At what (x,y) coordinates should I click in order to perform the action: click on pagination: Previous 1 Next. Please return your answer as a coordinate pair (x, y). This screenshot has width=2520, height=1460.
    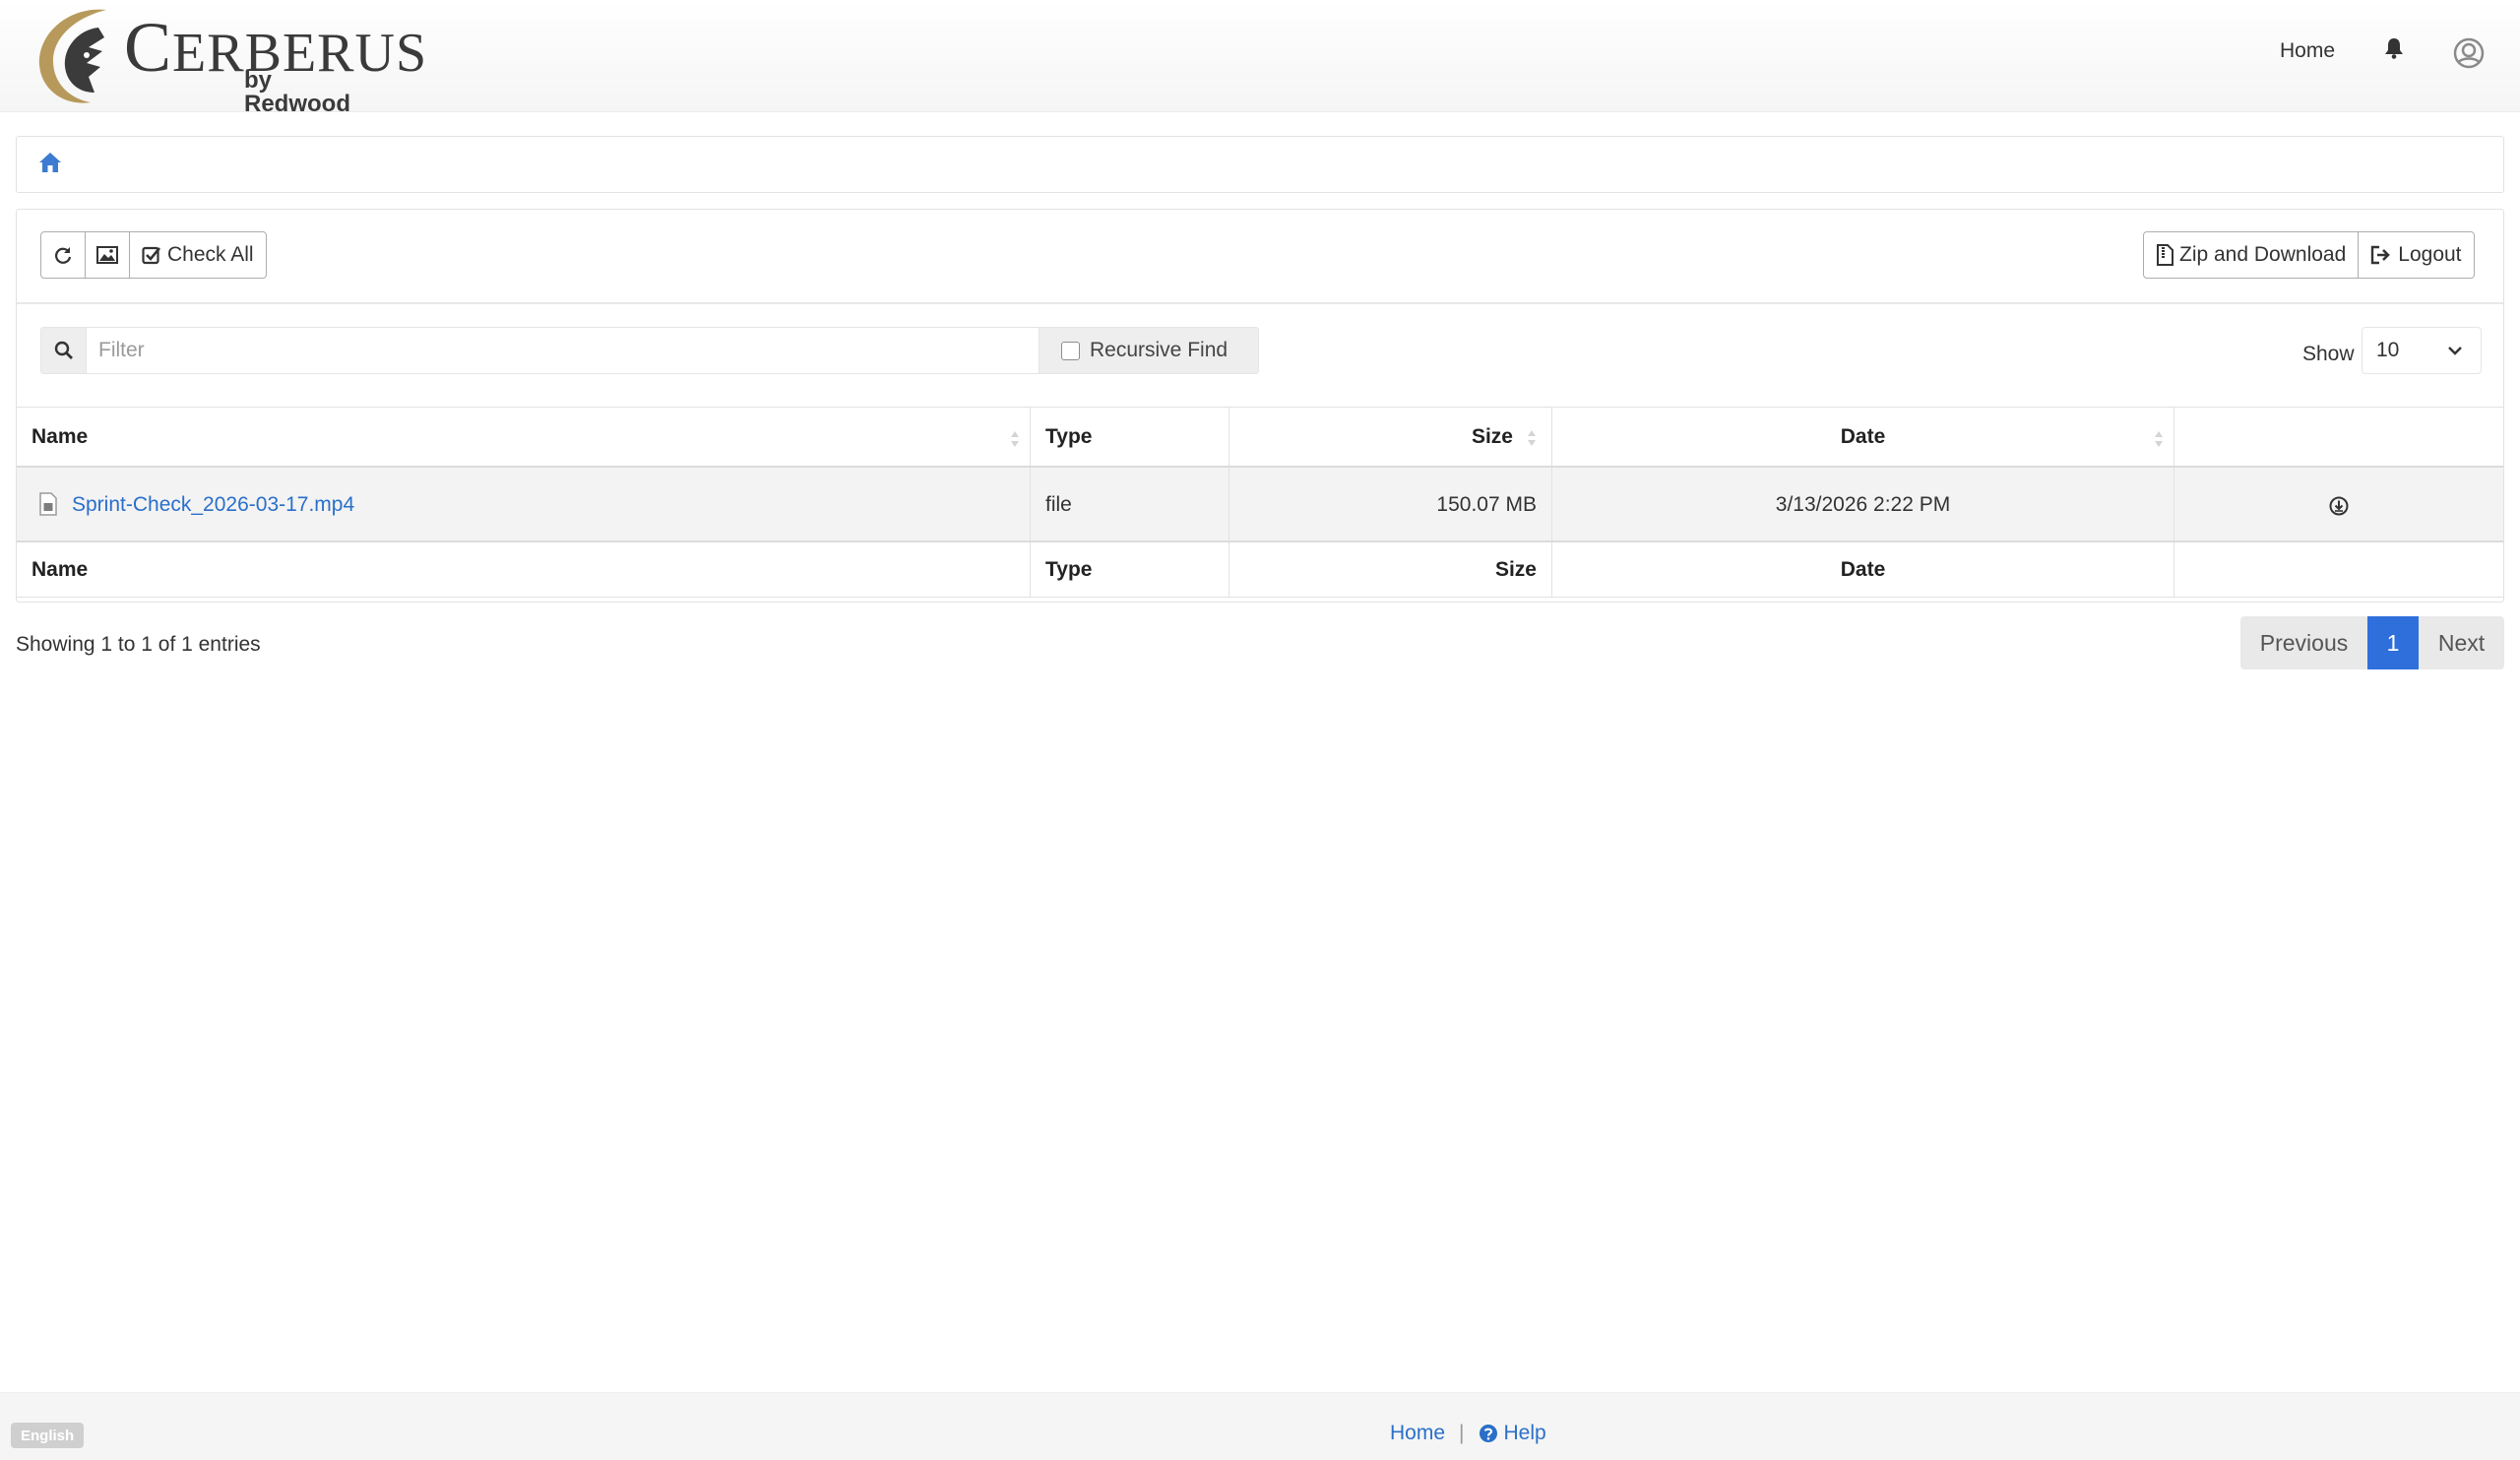
    Looking at the image, I should click on (2372, 642).